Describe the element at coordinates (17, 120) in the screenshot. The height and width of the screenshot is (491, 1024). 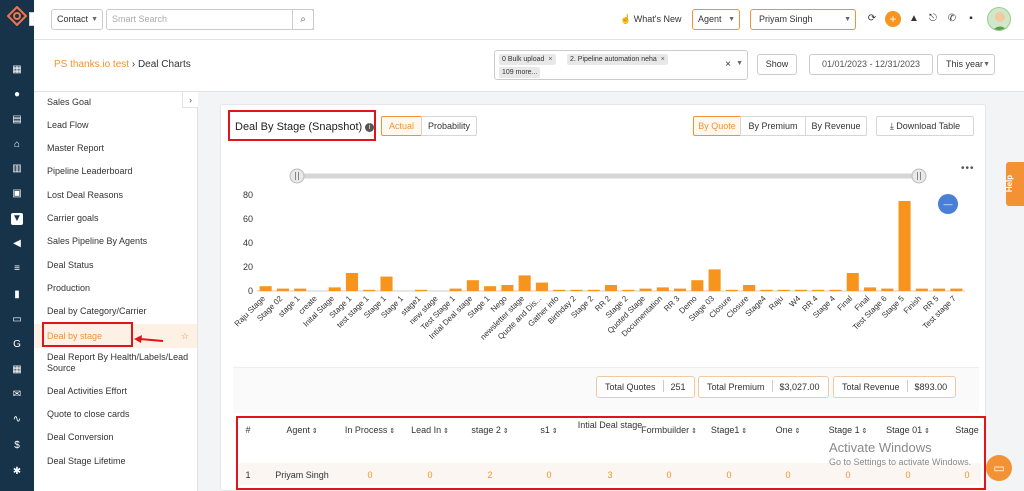
I see `documents-icon: ▤` at that location.